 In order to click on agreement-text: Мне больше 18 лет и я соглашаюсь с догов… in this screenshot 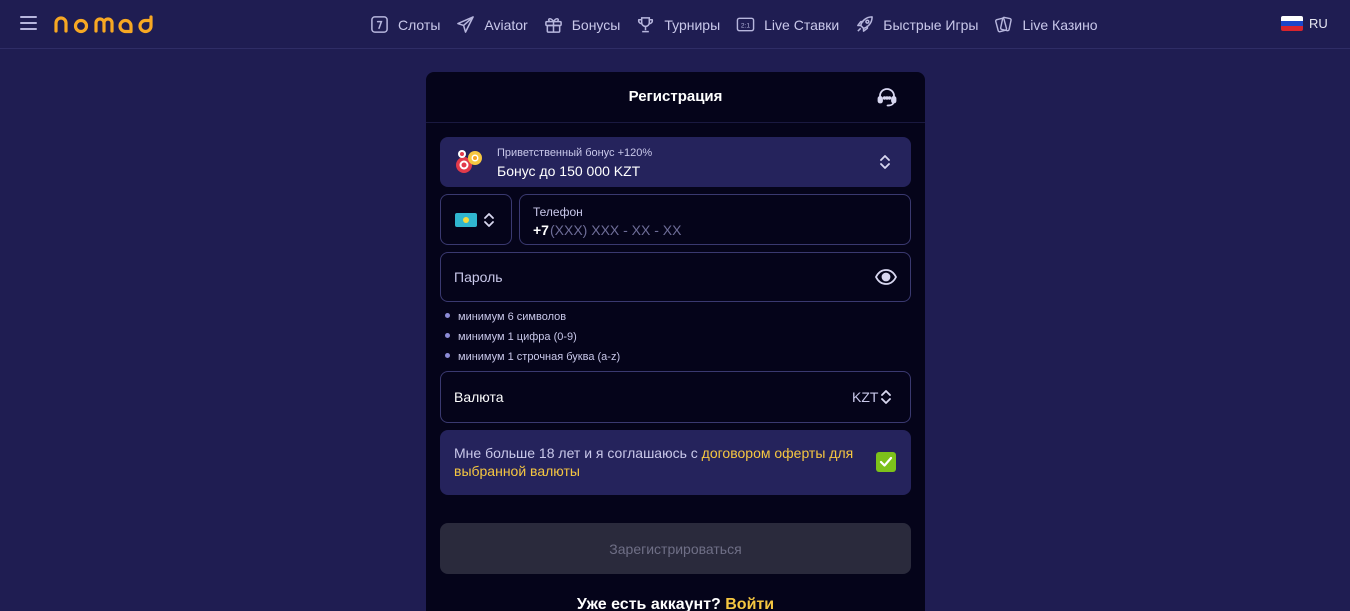, I will do `click(659, 462)`.